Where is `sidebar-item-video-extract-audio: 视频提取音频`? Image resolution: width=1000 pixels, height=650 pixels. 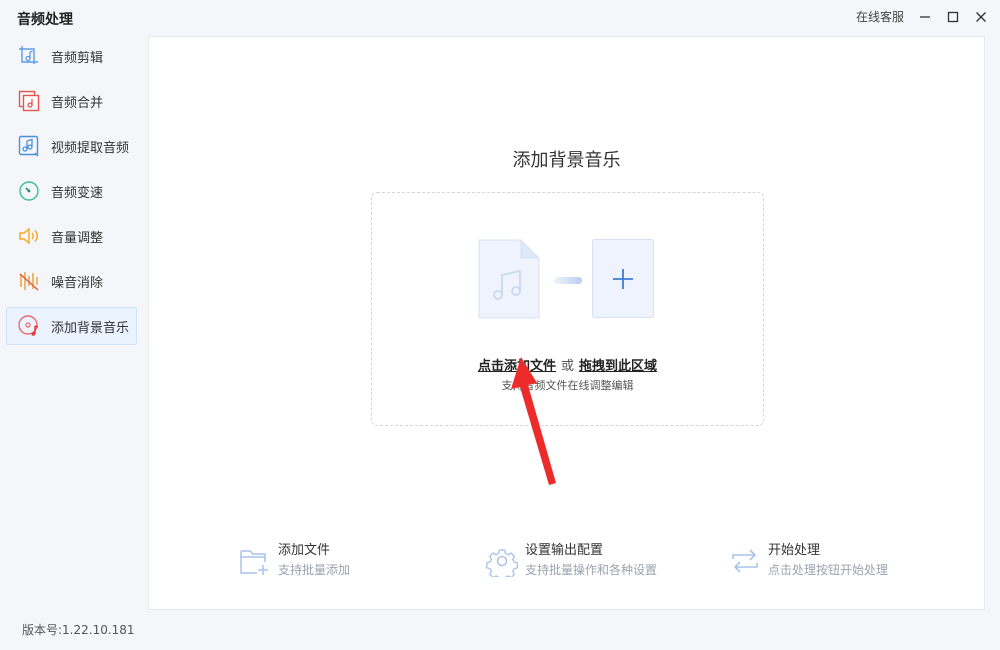 sidebar-item-video-extract-audio: 视频提取音频 is located at coordinates (71, 146).